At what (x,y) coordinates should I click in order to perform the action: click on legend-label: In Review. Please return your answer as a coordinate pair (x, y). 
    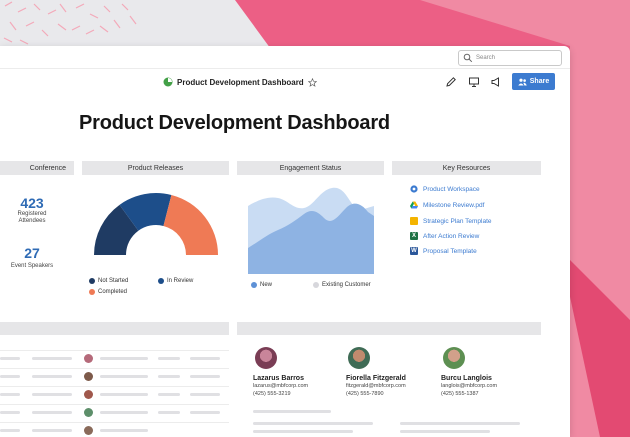
    Looking at the image, I should click on (180, 281).